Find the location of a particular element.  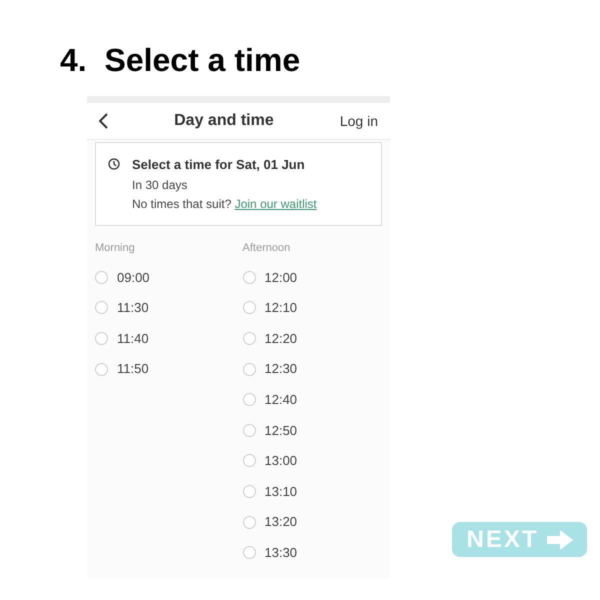

time-label: 12:00 is located at coordinates (281, 277).